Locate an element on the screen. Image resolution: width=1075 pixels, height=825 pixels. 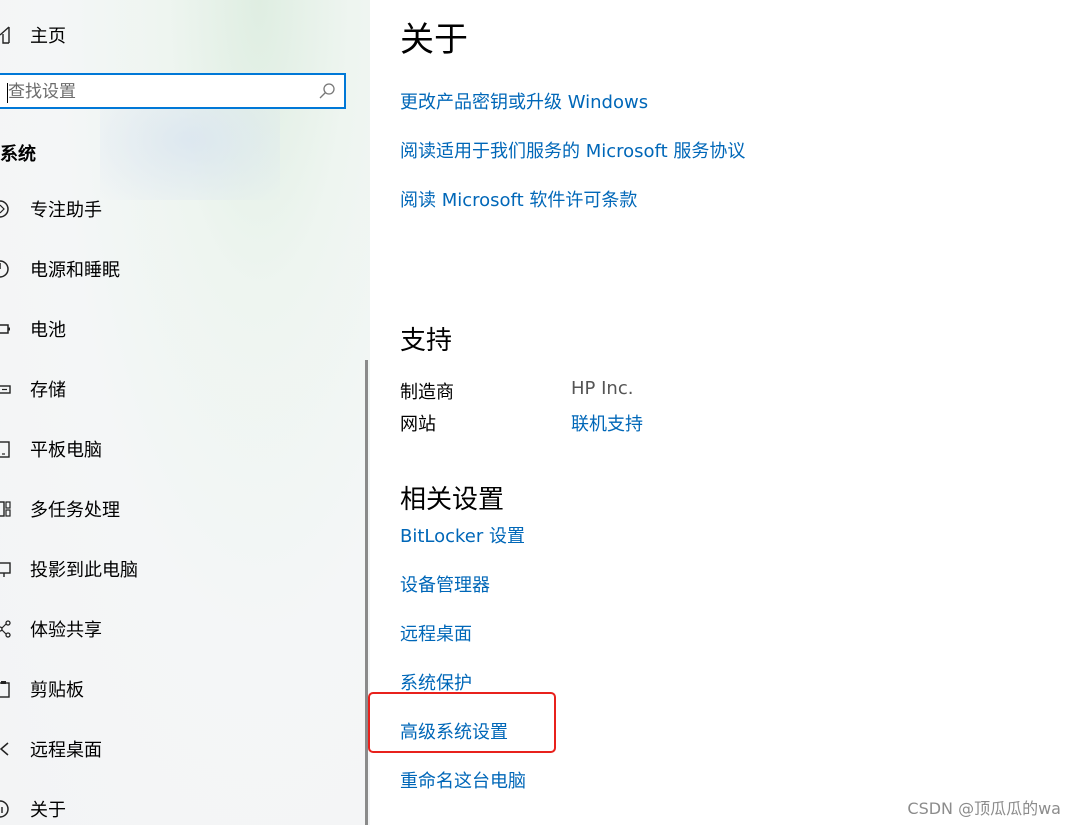
online-support-link: 联机支持 is located at coordinates (607, 423).